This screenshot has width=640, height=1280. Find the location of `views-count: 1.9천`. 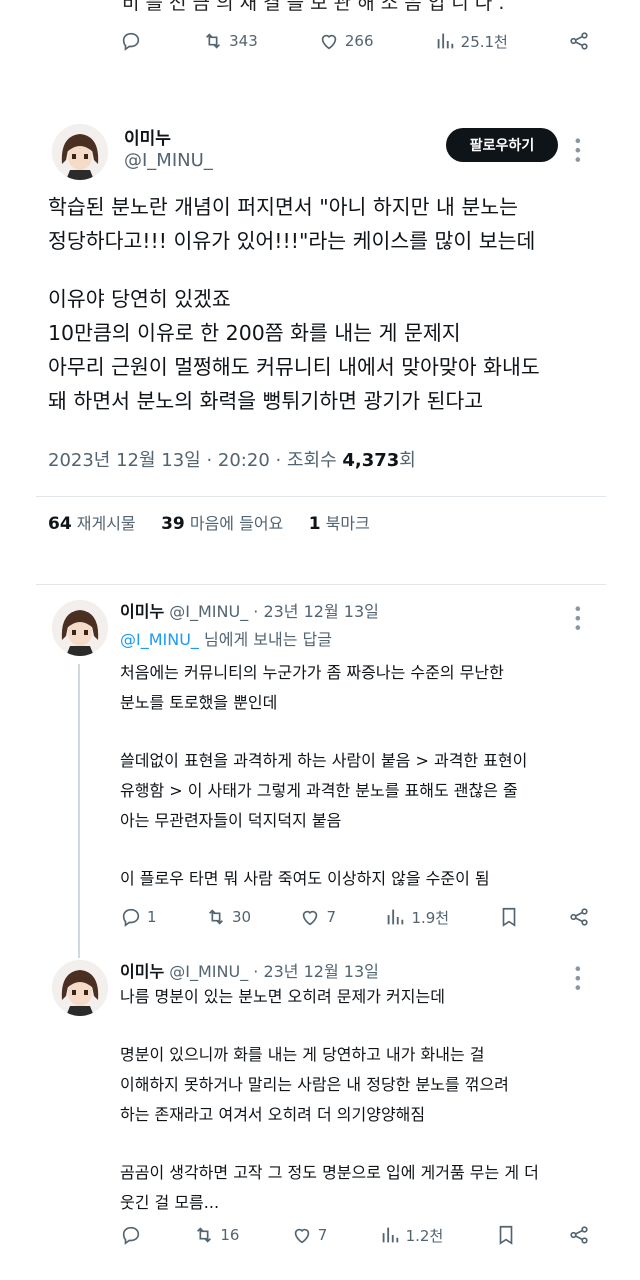

views-count: 1.9천 is located at coordinates (430, 917).